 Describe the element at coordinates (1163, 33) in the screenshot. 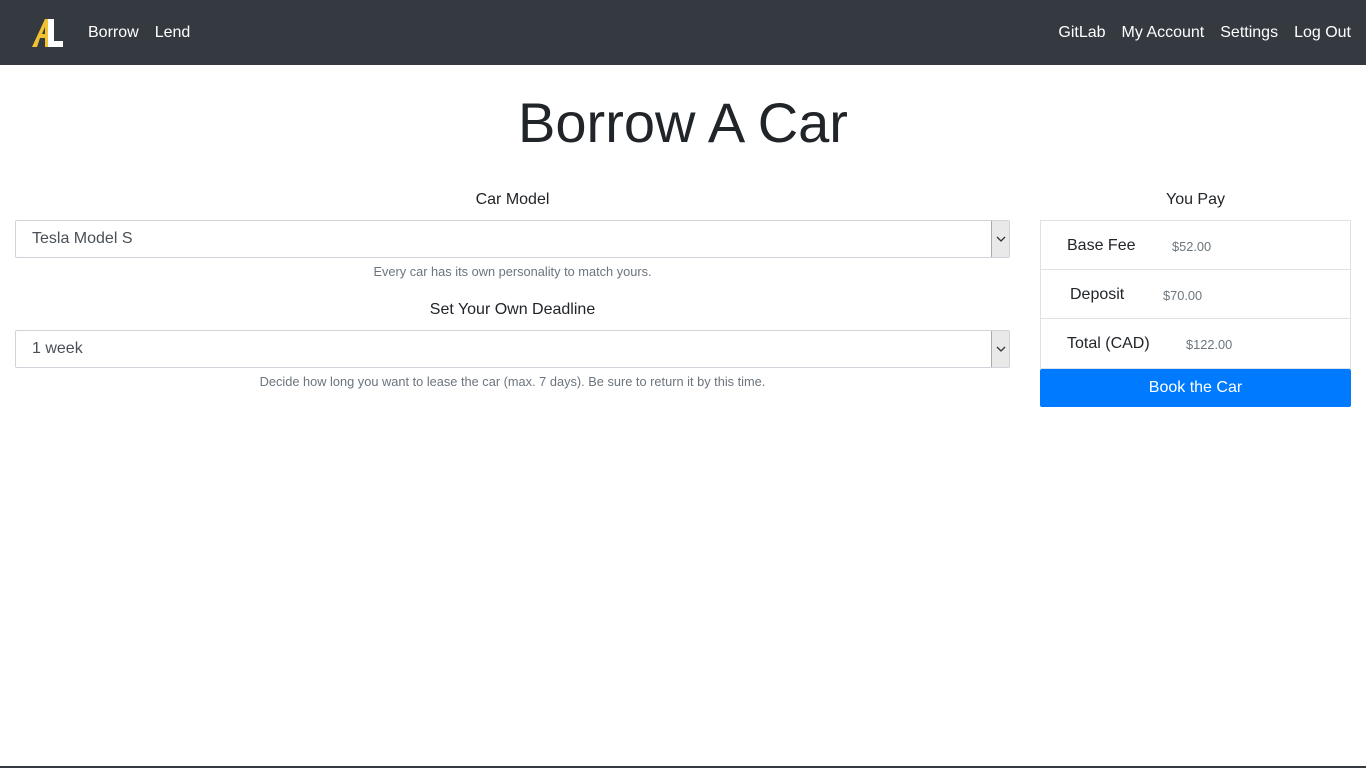

I see `nav-link-my-account: My Account` at that location.